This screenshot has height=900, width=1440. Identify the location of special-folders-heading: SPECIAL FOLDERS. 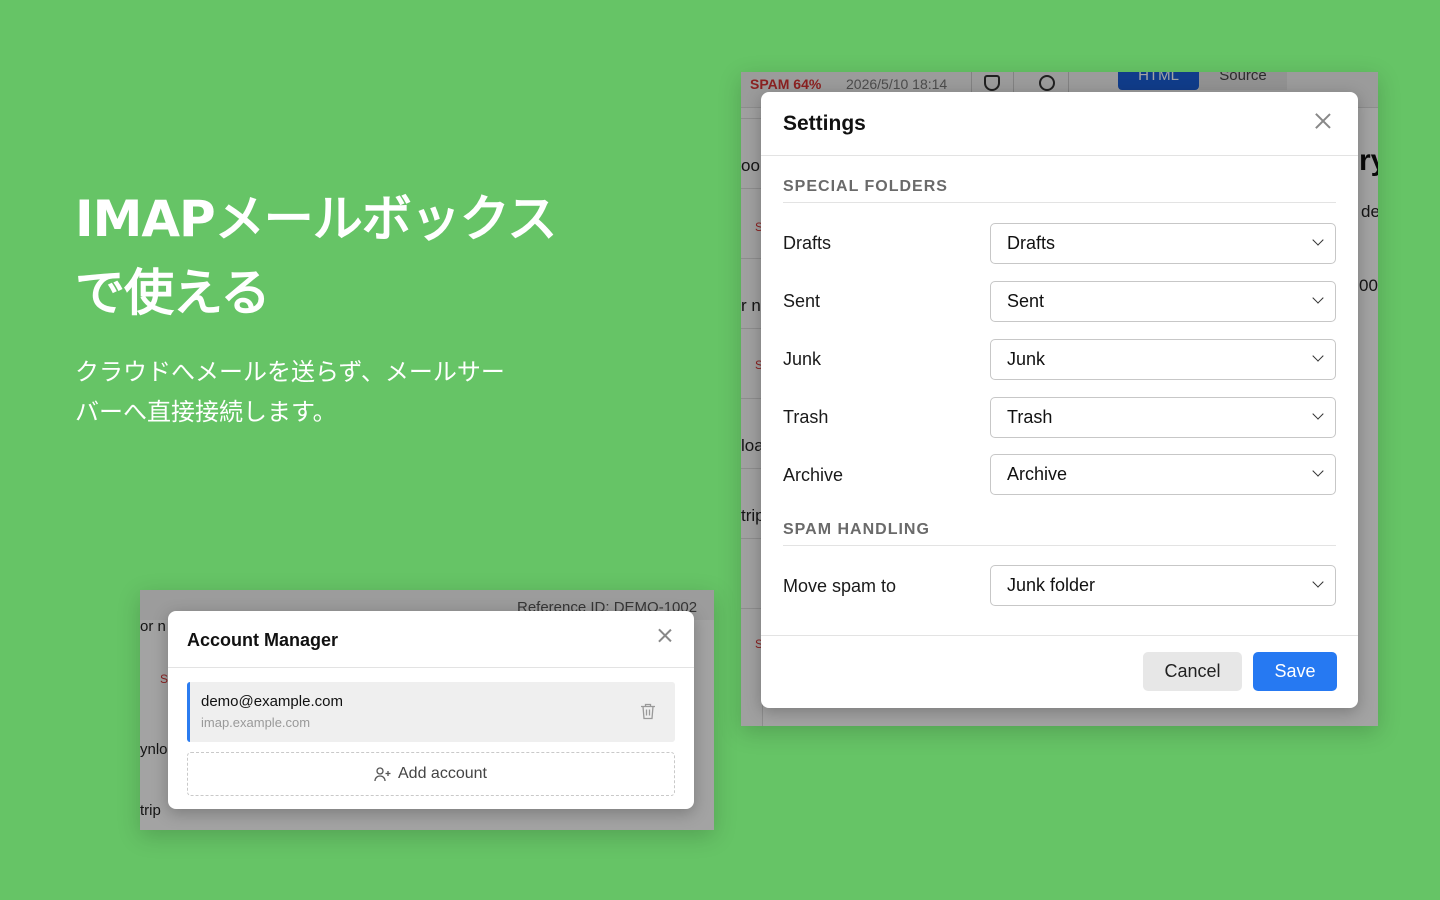
(1059, 190).